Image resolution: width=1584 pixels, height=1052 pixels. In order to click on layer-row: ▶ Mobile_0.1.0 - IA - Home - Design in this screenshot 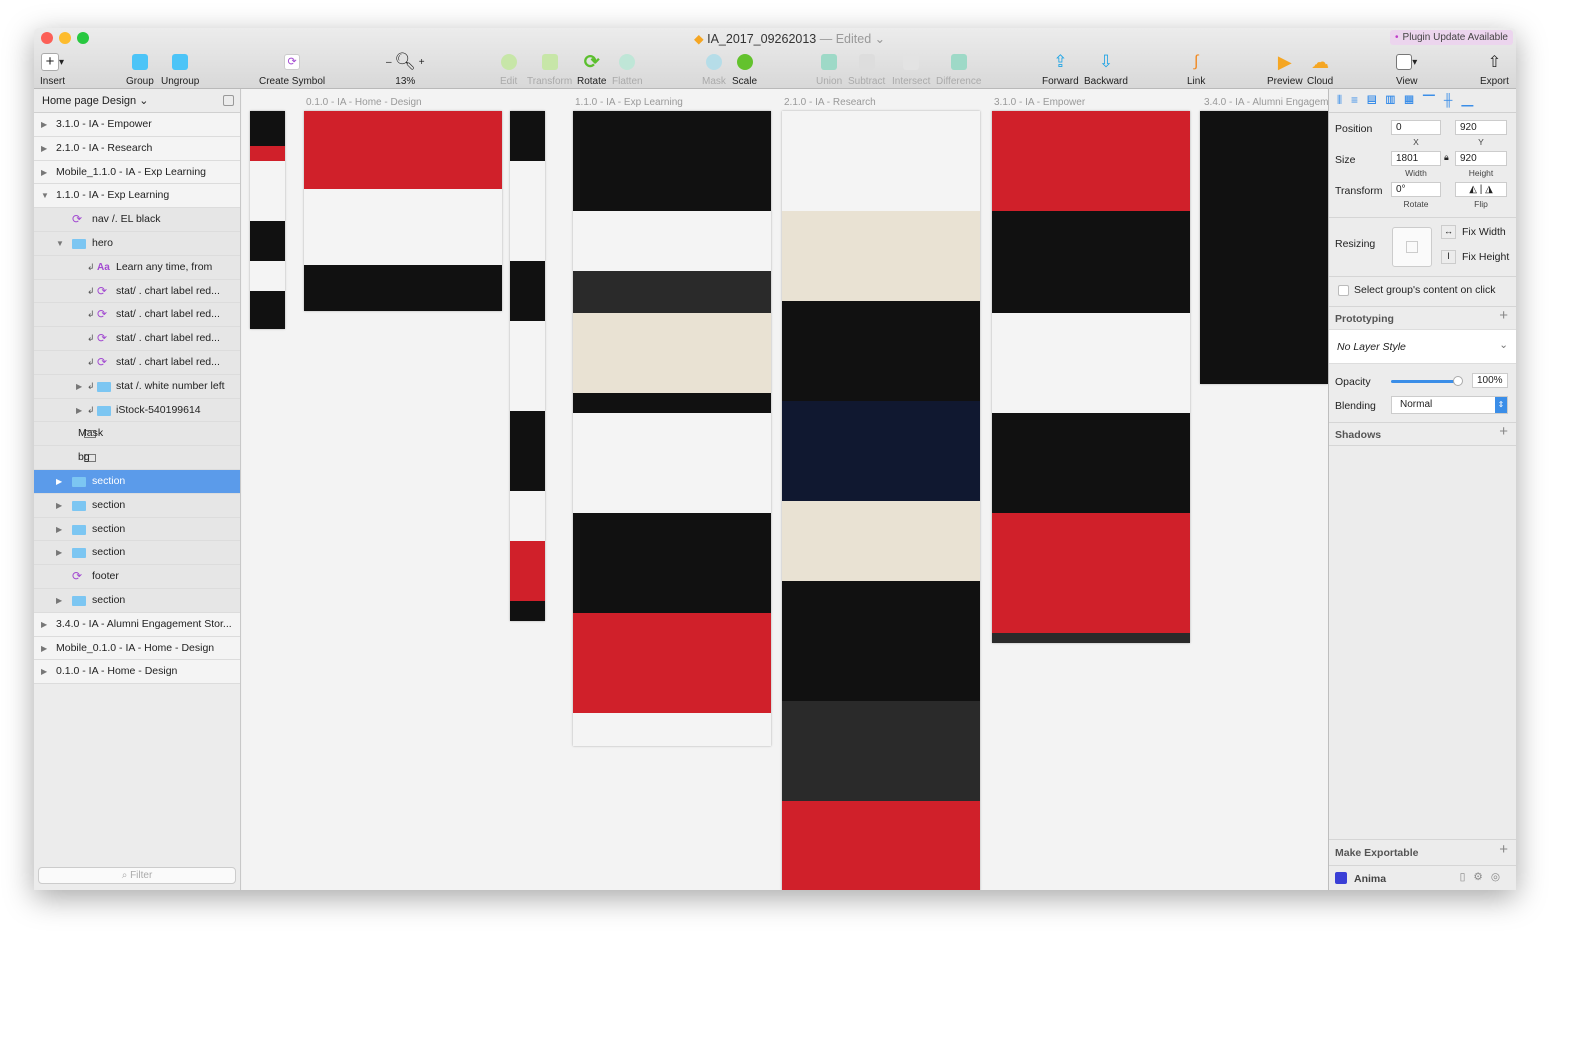, I will do `click(137, 648)`.